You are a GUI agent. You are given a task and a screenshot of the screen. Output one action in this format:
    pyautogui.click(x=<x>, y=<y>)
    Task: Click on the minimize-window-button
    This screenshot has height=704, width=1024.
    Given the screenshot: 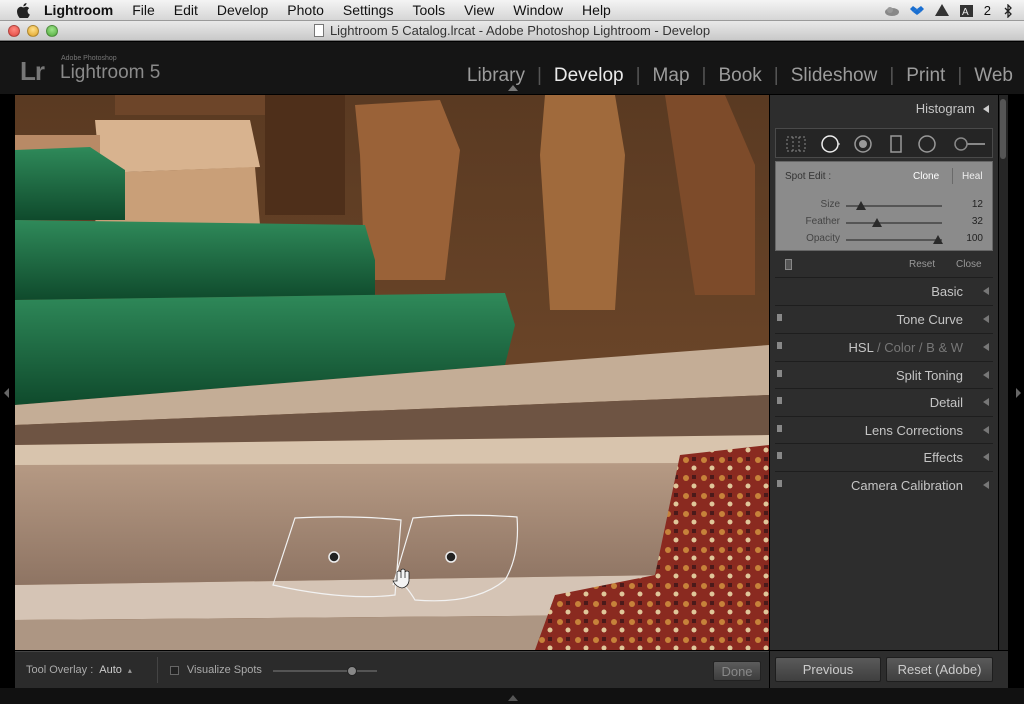 What is the action you would take?
    pyautogui.click(x=33, y=31)
    